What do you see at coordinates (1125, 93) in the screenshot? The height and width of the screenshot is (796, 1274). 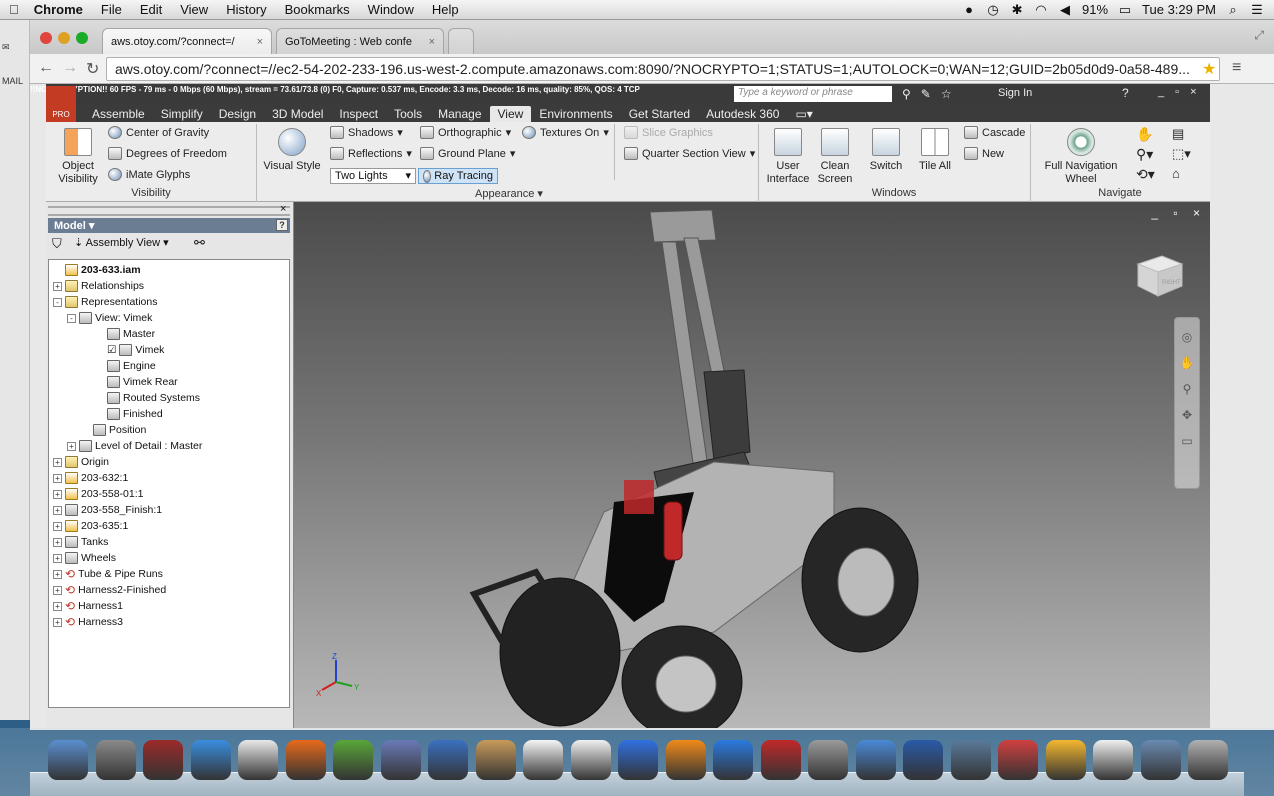 I see `help-icon: ?` at bounding box center [1125, 93].